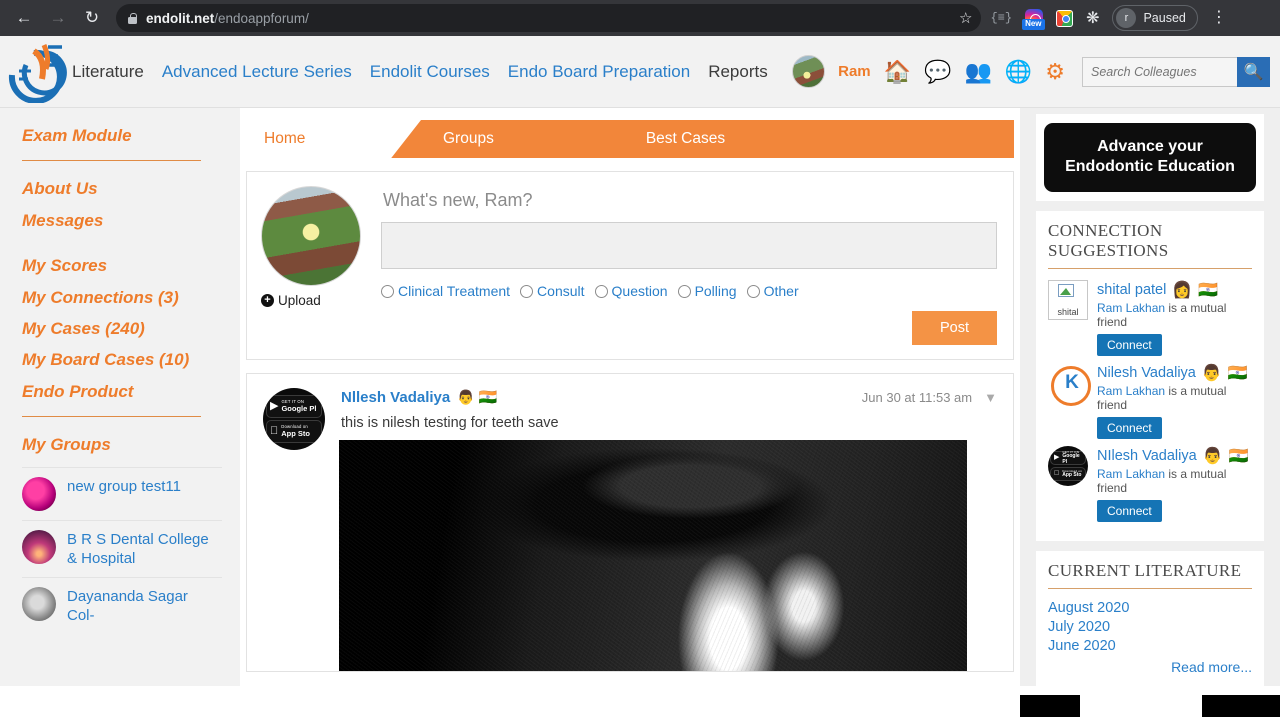 Image resolution: width=1280 pixels, height=717 pixels. Describe the element at coordinates (131, 266) in the screenshot. I see `sidebar-item-my-scores: My Scores` at that location.